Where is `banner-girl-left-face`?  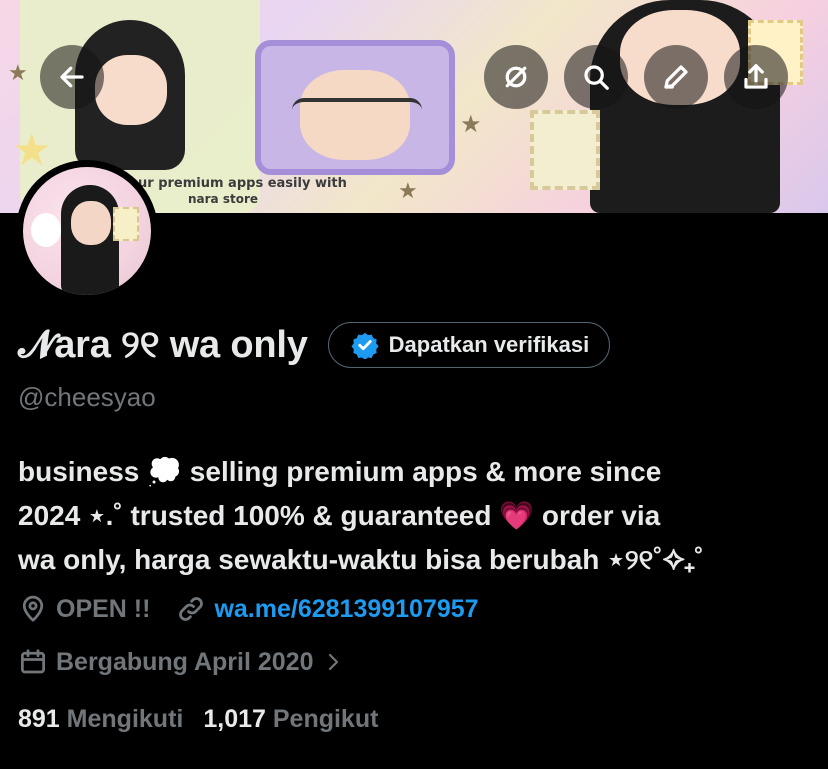 banner-girl-left-face is located at coordinates (131, 90).